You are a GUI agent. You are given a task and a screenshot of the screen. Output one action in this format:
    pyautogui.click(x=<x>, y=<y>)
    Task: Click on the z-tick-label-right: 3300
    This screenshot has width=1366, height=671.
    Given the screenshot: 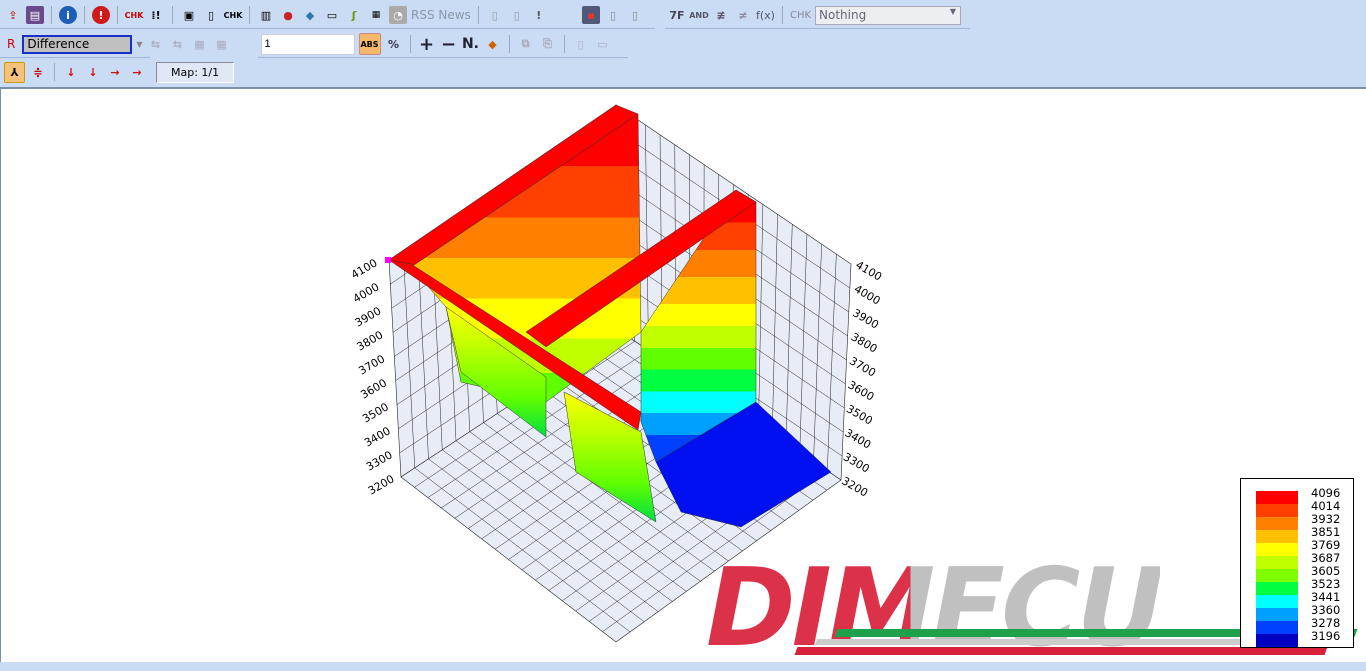 What is the action you would take?
    pyautogui.click(x=856, y=462)
    